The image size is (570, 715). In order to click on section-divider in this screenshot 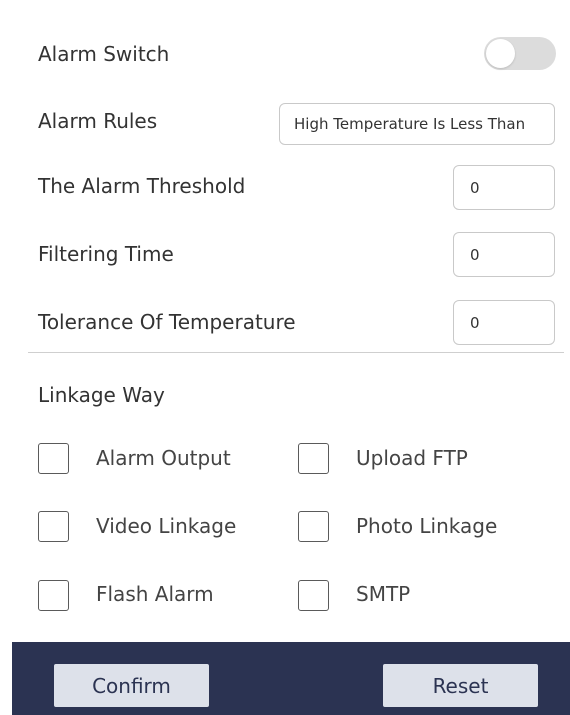, I will do `click(296, 352)`.